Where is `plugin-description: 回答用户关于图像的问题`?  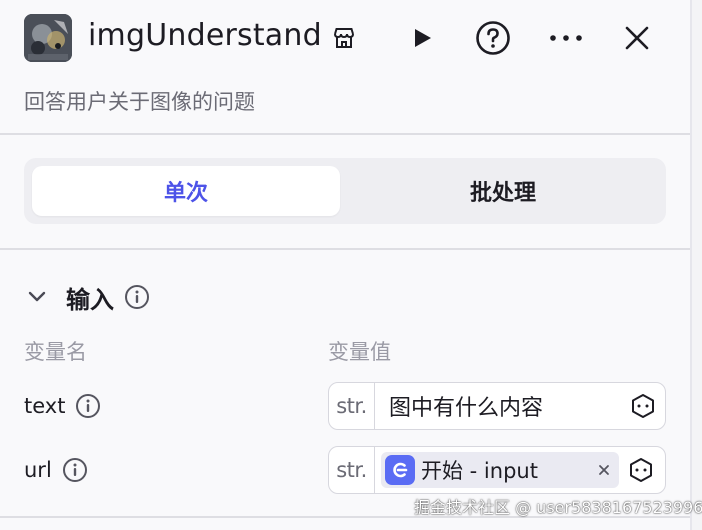 plugin-description: 回答用户关于图像的问题 is located at coordinates (139, 102).